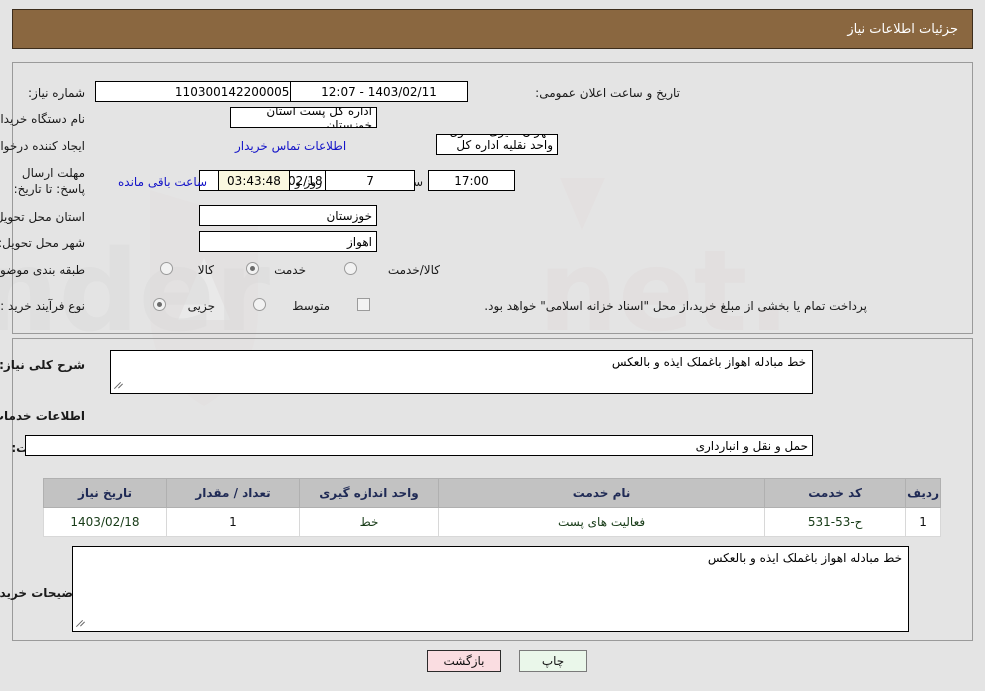  Describe the element at coordinates (233, 522) in the screenshot. I see `td-quantity: 1` at that location.